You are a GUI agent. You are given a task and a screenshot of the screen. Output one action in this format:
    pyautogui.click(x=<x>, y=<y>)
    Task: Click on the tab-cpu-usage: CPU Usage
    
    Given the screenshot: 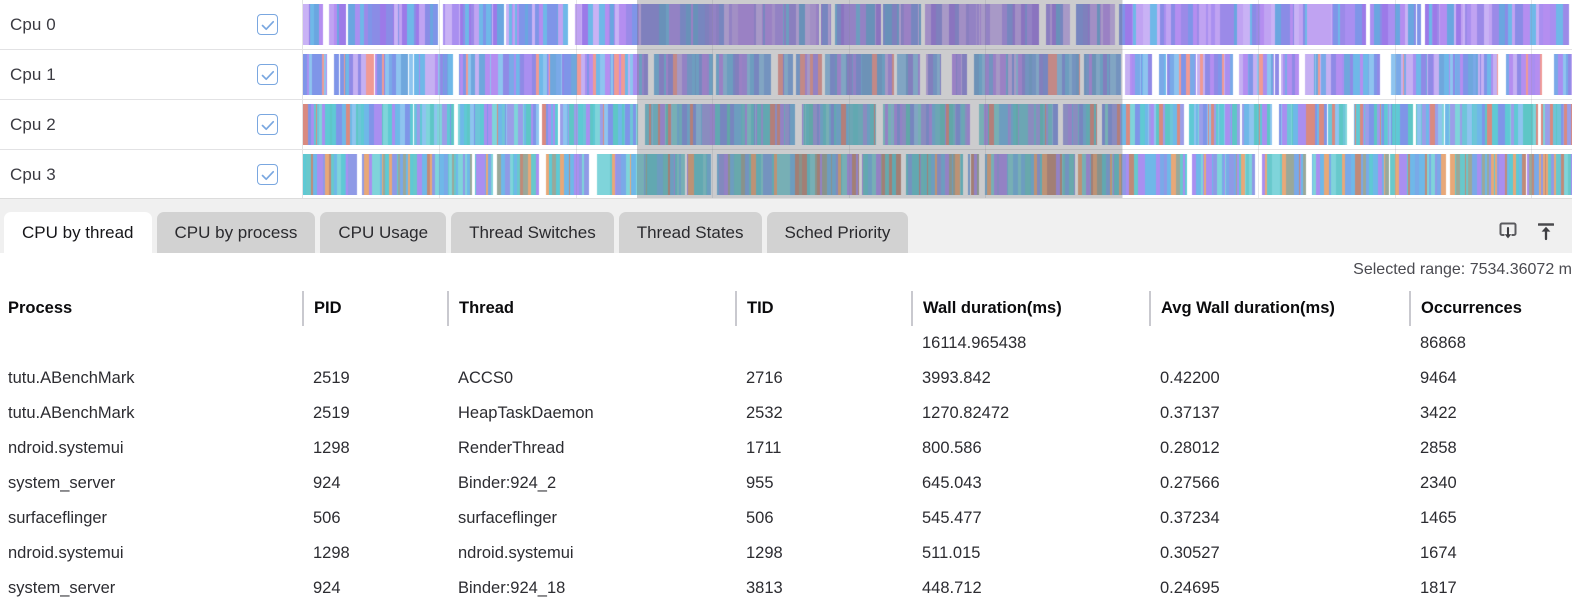 What is the action you would take?
    pyautogui.click(x=383, y=232)
    